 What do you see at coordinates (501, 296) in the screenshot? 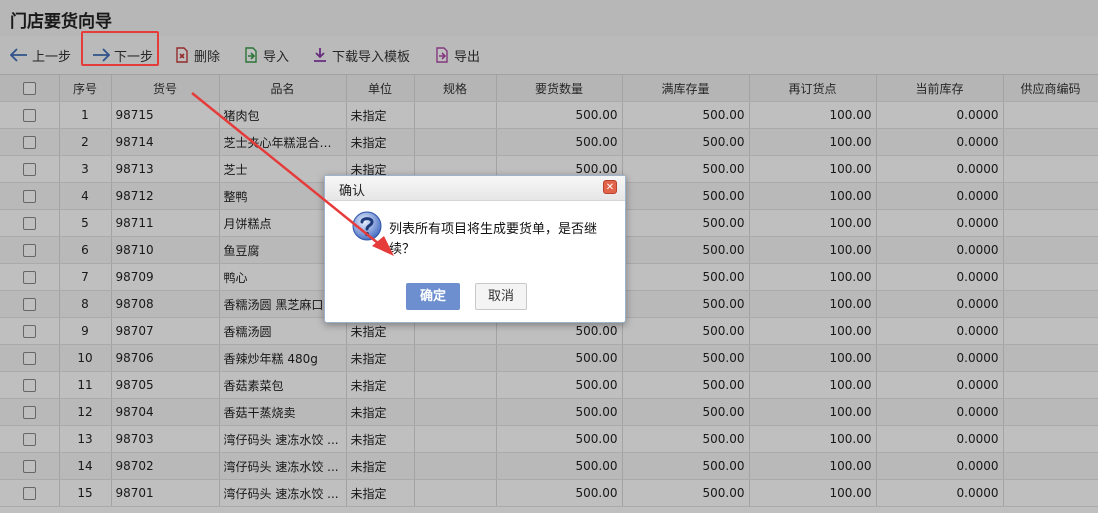
I see `cancel-button: 取消` at bounding box center [501, 296].